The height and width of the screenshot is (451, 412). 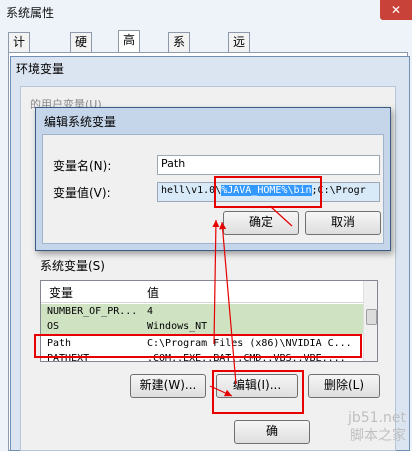 What do you see at coordinates (281, 216) in the screenshot?
I see `arrow-ok-pointer` at bounding box center [281, 216].